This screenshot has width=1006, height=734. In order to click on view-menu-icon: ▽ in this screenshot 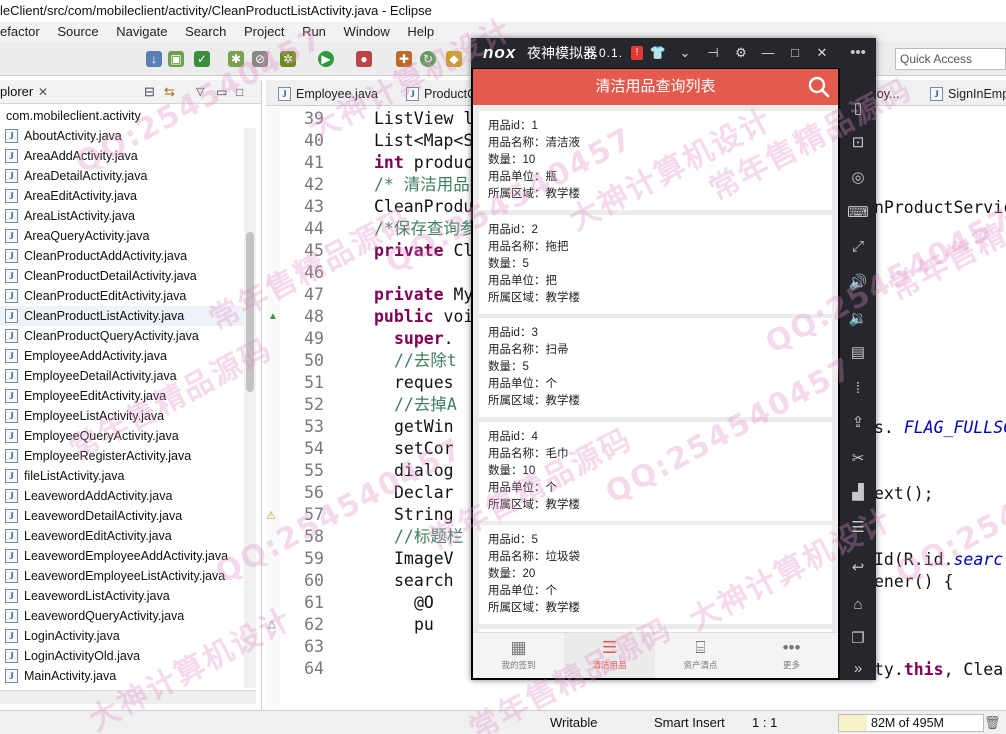, I will do `click(200, 92)`.